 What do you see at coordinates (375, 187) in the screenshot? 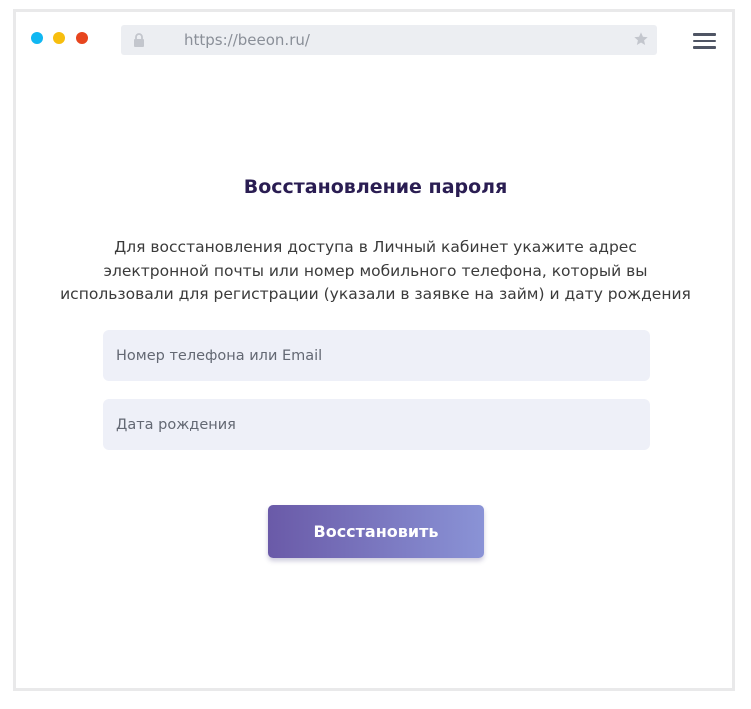
I see `page-title: Восстановление пароля` at bounding box center [375, 187].